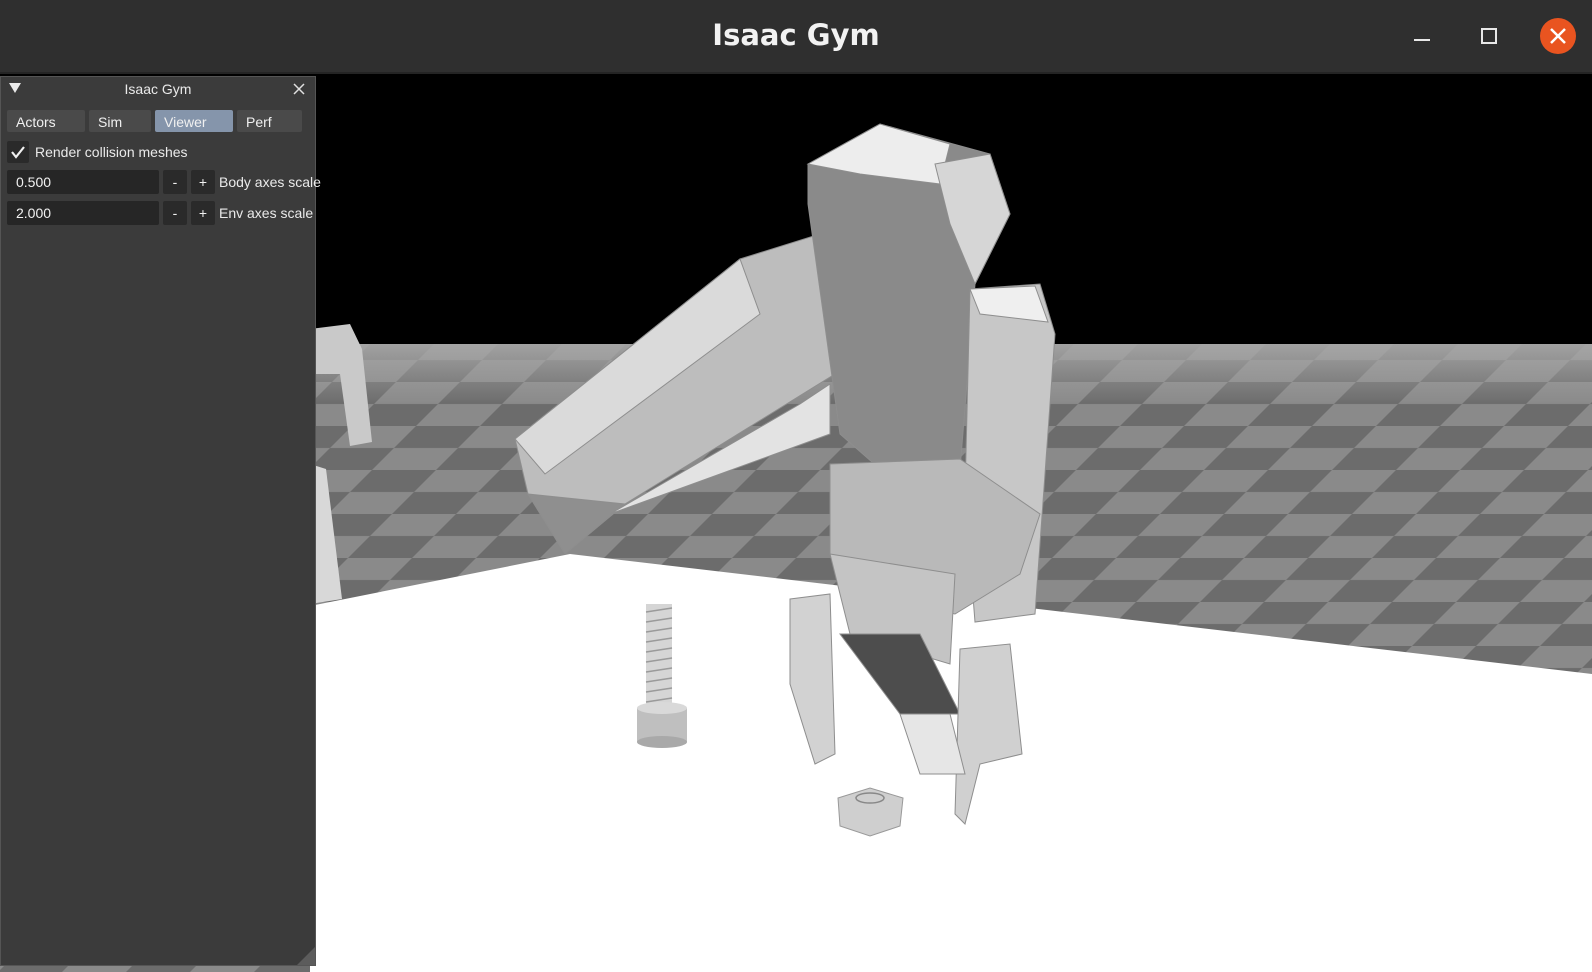 Image resolution: width=1592 pixels, height=972 pixels. What do you see at coordinates (306, 956) in the screenshot?
I see `panel-resize-grip` at bounding box center [306, 956].